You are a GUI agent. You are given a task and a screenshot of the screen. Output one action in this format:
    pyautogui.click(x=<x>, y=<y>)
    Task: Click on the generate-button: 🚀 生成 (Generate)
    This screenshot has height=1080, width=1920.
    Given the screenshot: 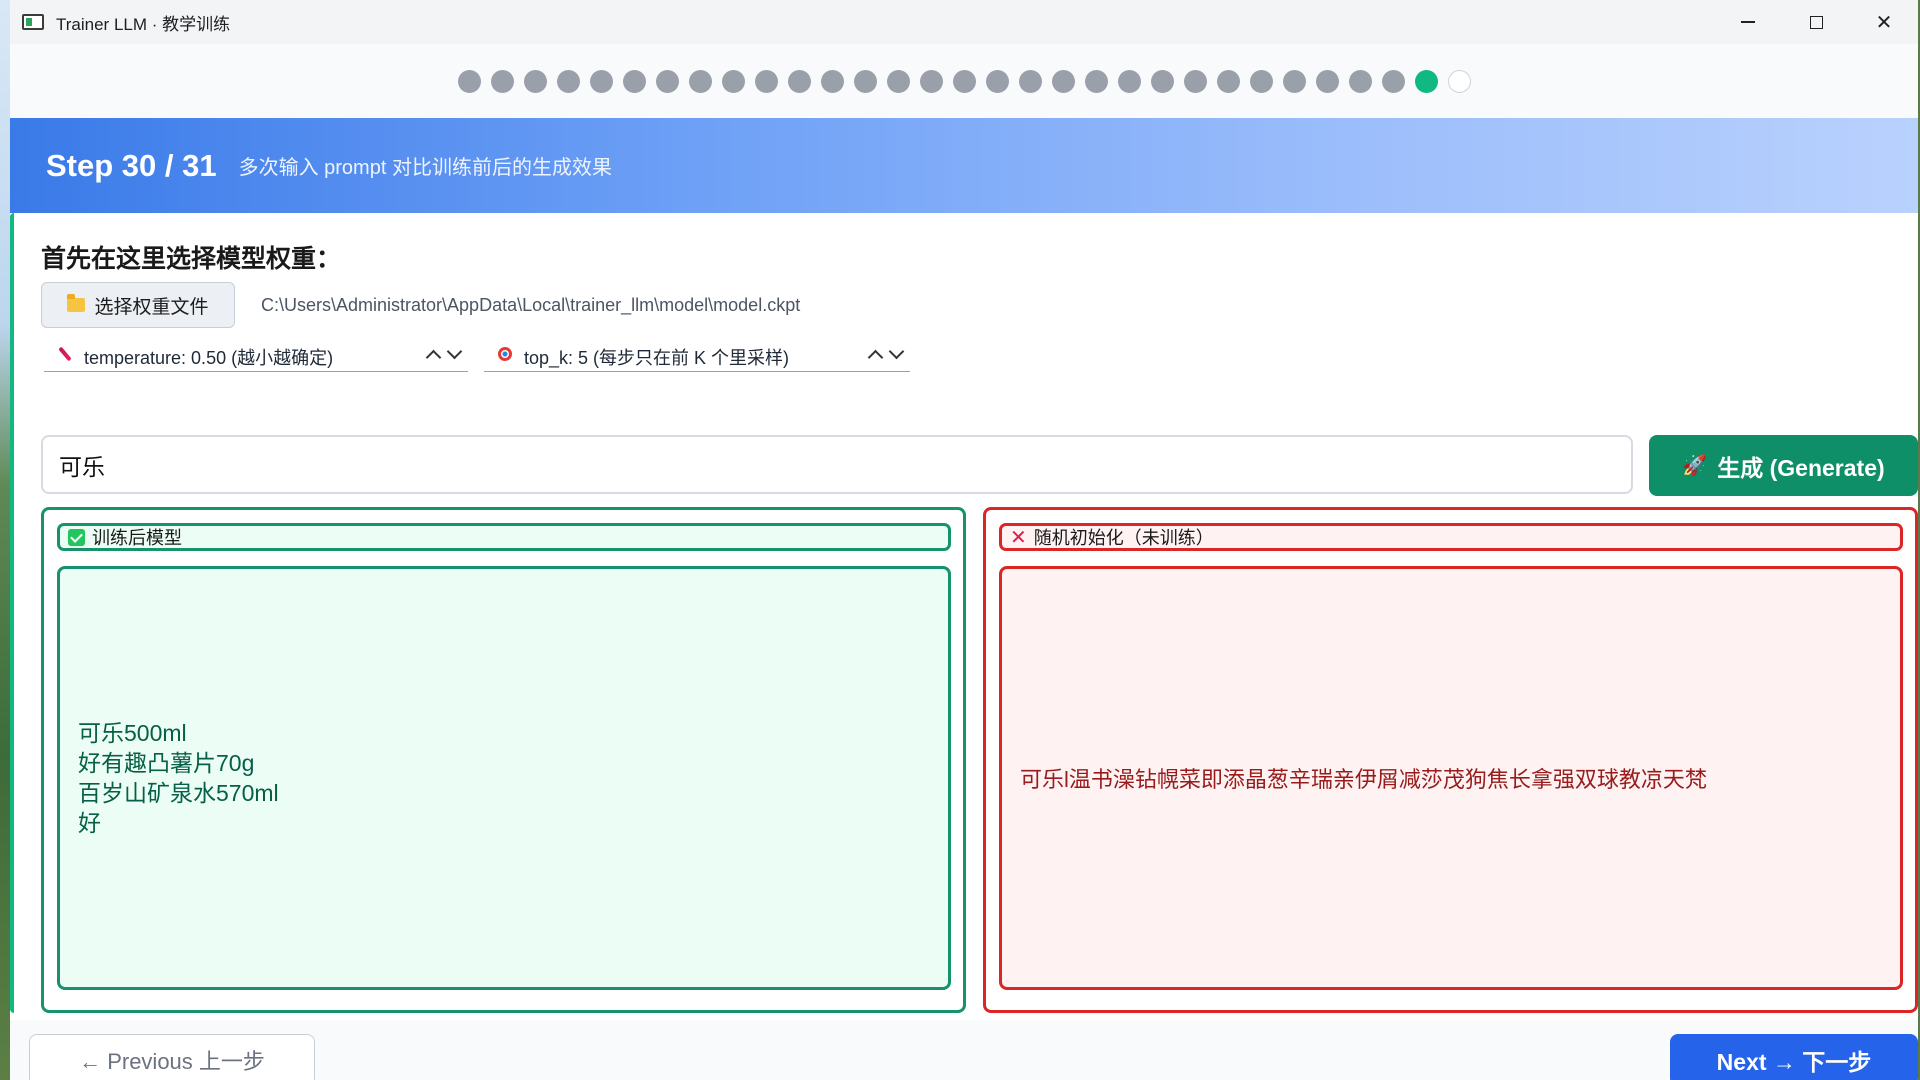 What is the action you would take?
    pyautogui.click(x=1783, y=465)
    